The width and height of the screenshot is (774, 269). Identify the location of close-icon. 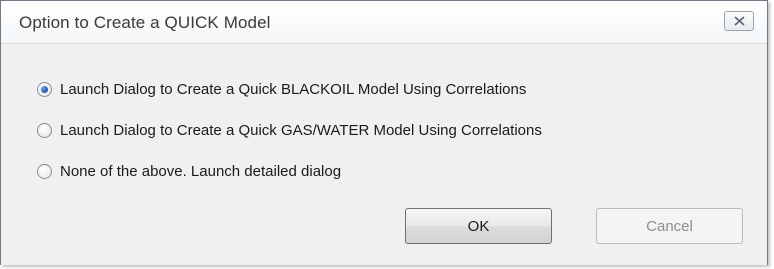
(739, 21).